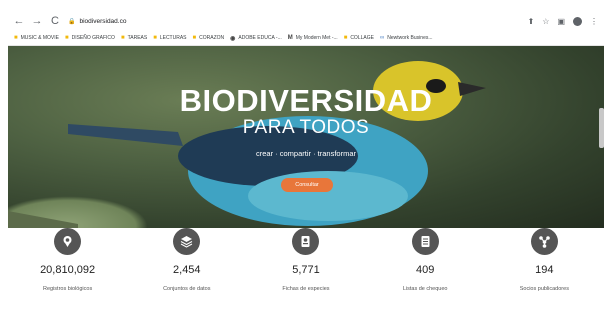 Image resolution: width=608 pixels, height=309 pixels. I want to click on profile-avatar, so click(577, 21).